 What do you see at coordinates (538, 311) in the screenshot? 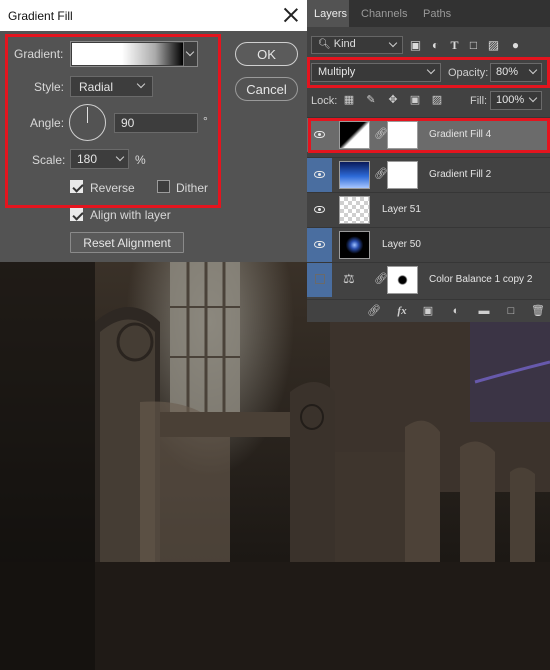
I see `delete-layer-icon: 🗑︎` at bounding box center [538, 311].